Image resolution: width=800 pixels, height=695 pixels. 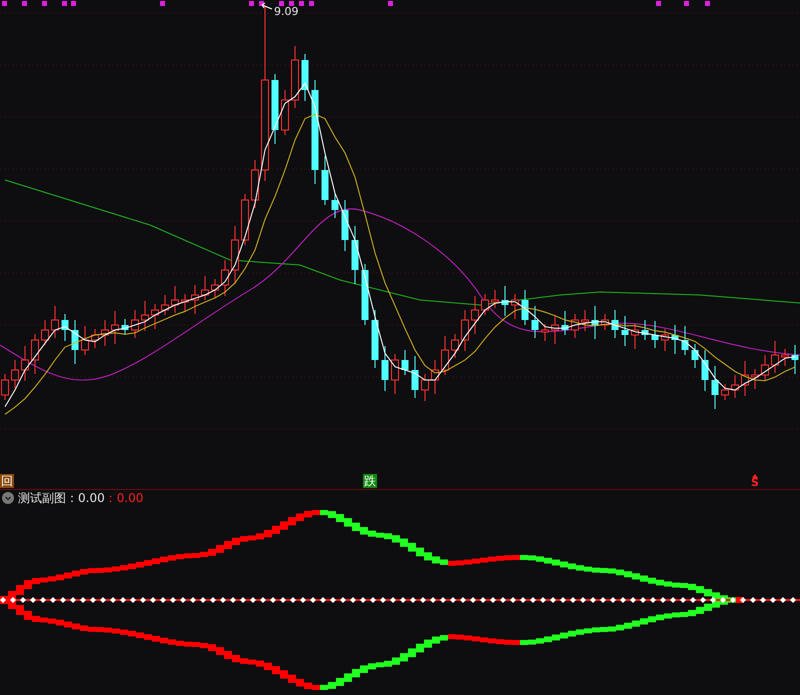 What do you see at coordinates (755, 481) in the screenshot?
I see `sell-signal: S` at bounding box center [755, 481].